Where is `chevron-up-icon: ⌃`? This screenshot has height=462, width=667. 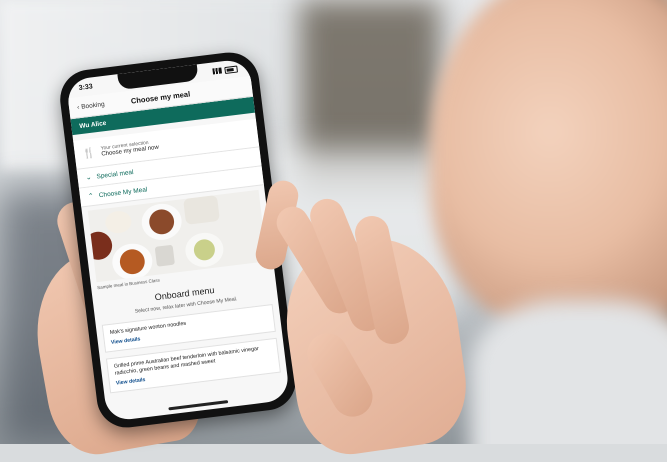
chevron-up-icon: ⌃ is located at coordinates (91, 196).